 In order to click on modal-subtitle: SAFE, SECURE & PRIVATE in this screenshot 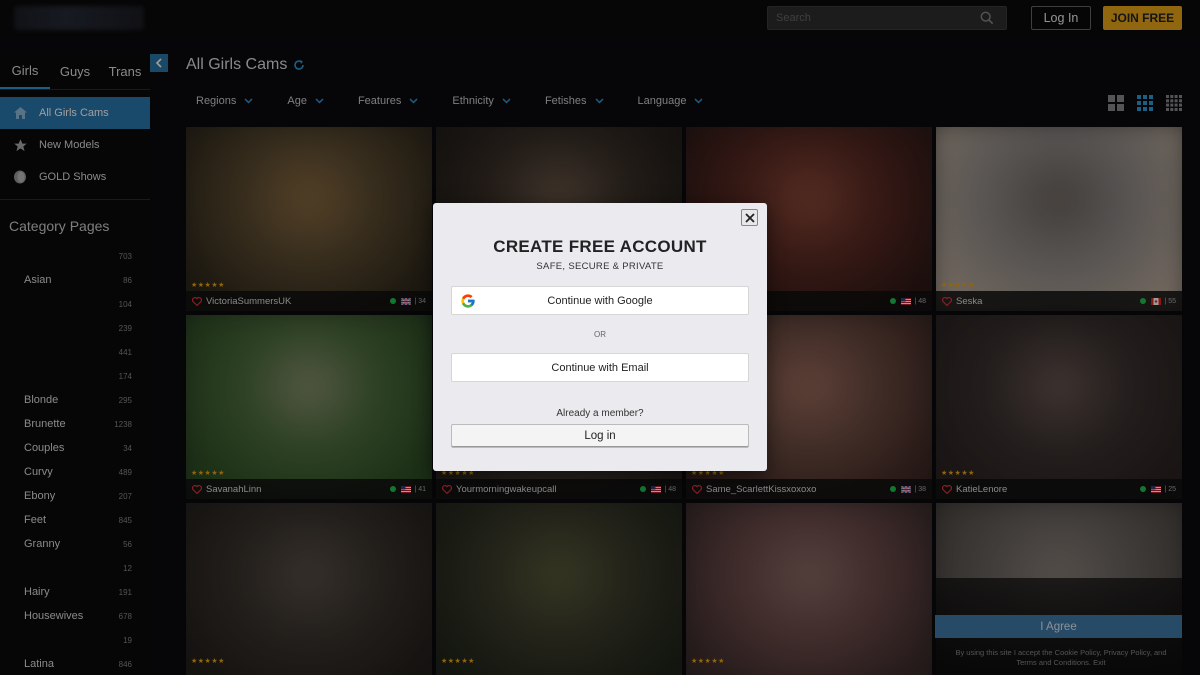, I will do `click(600, 266)`.